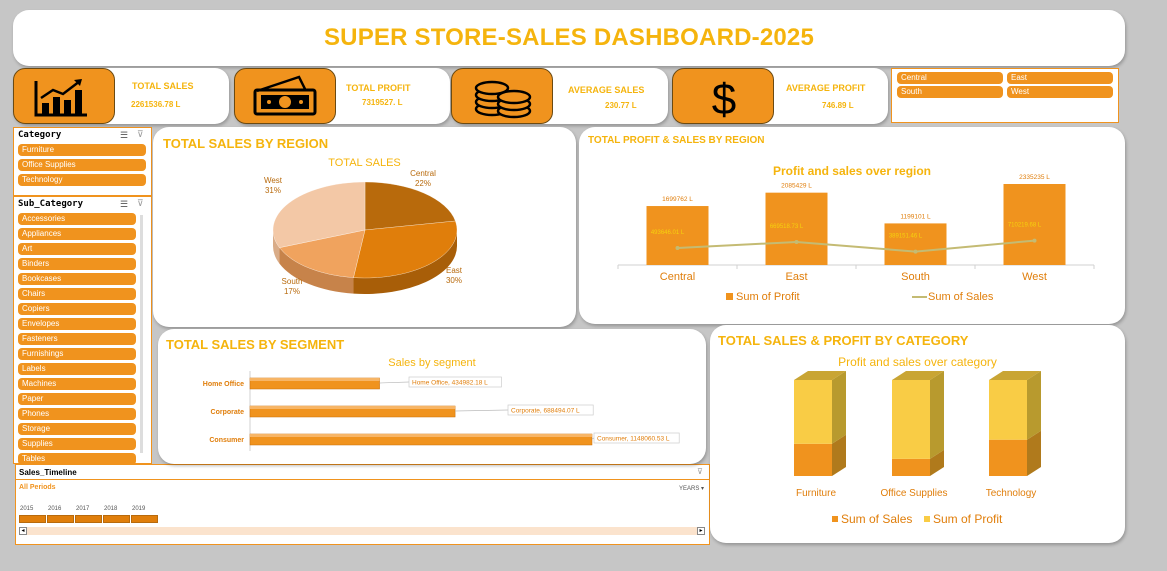  I want to click on kpi-value: 746.89 L, so click(838, 105).